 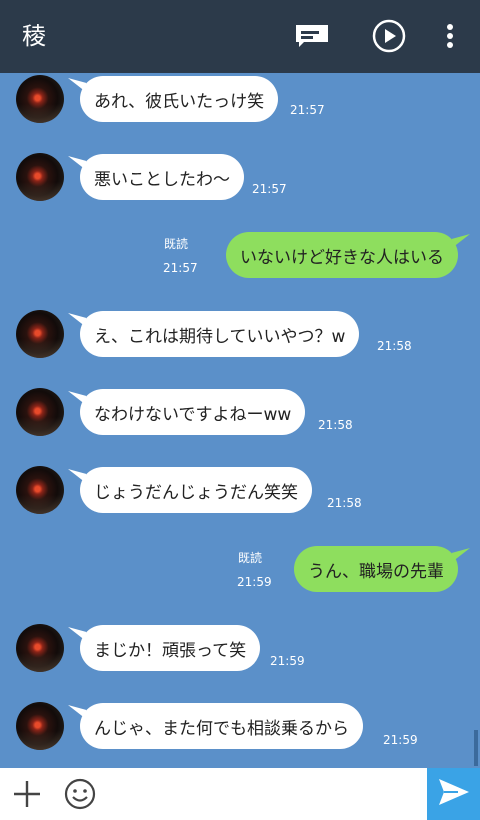 I want to click on message-text: まじか！頑張って笑, so click(x=170, y=650).